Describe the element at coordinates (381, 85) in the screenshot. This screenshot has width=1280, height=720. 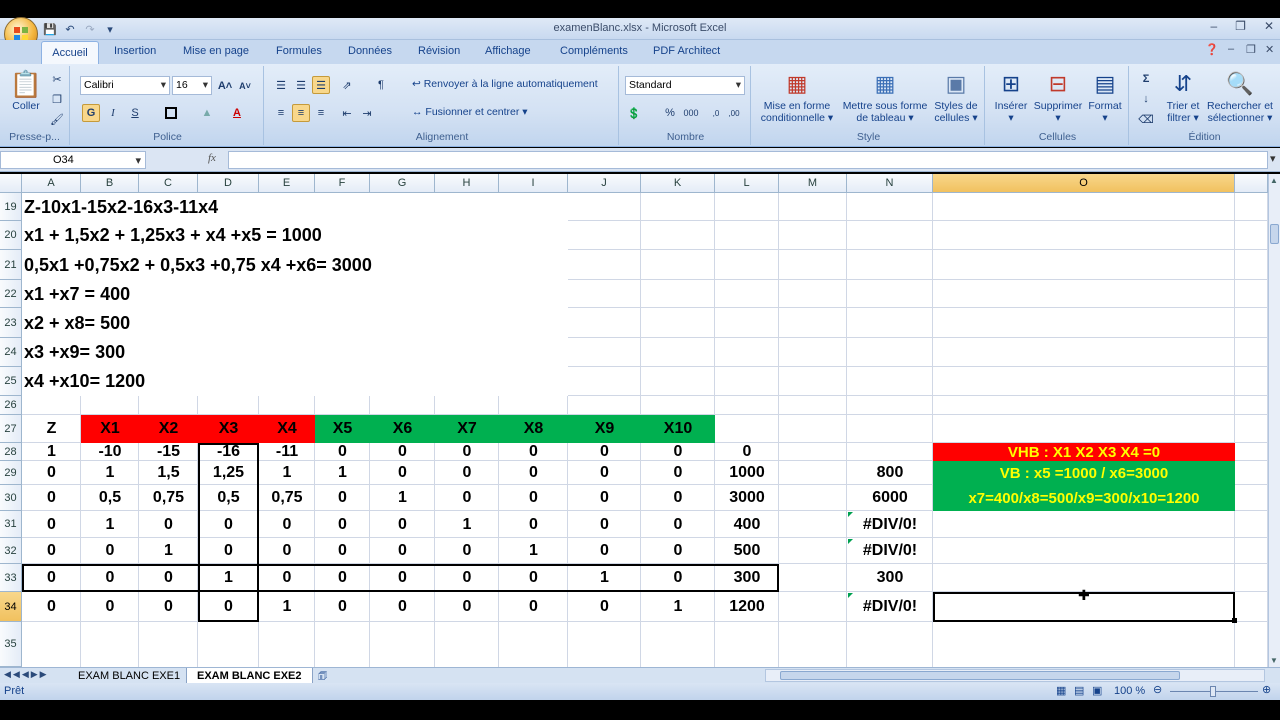
I see `text-direction-icon: ¶` at that location.